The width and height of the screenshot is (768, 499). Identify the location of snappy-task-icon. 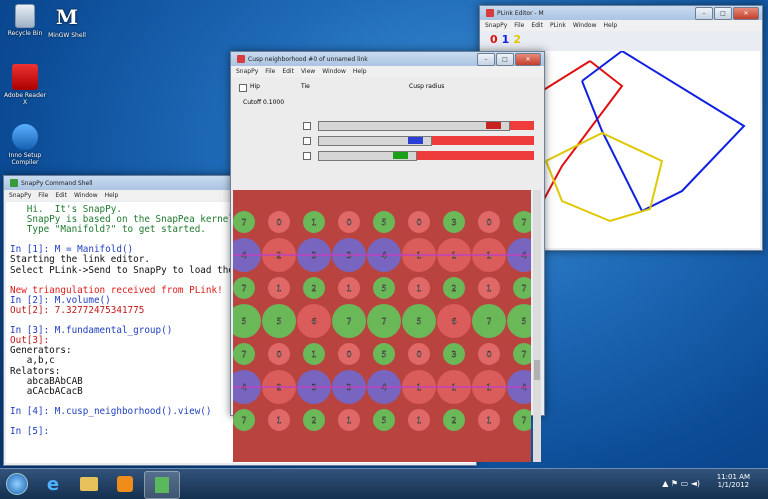
(162, 485).